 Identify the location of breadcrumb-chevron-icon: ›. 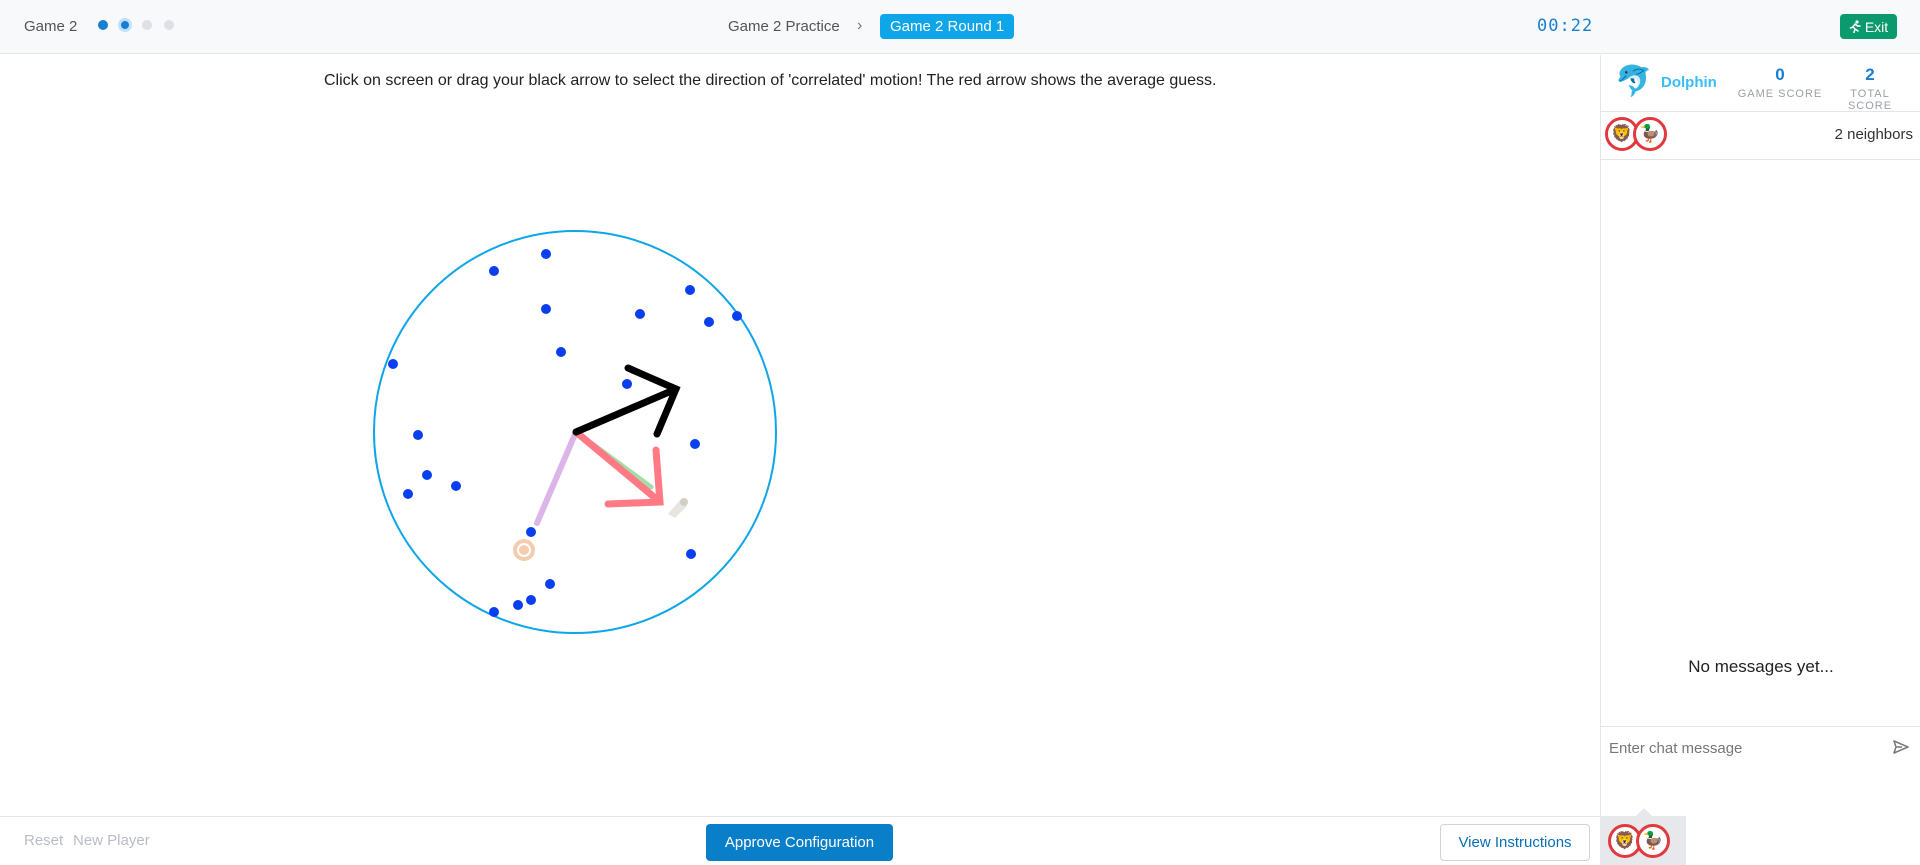
(860, 25).